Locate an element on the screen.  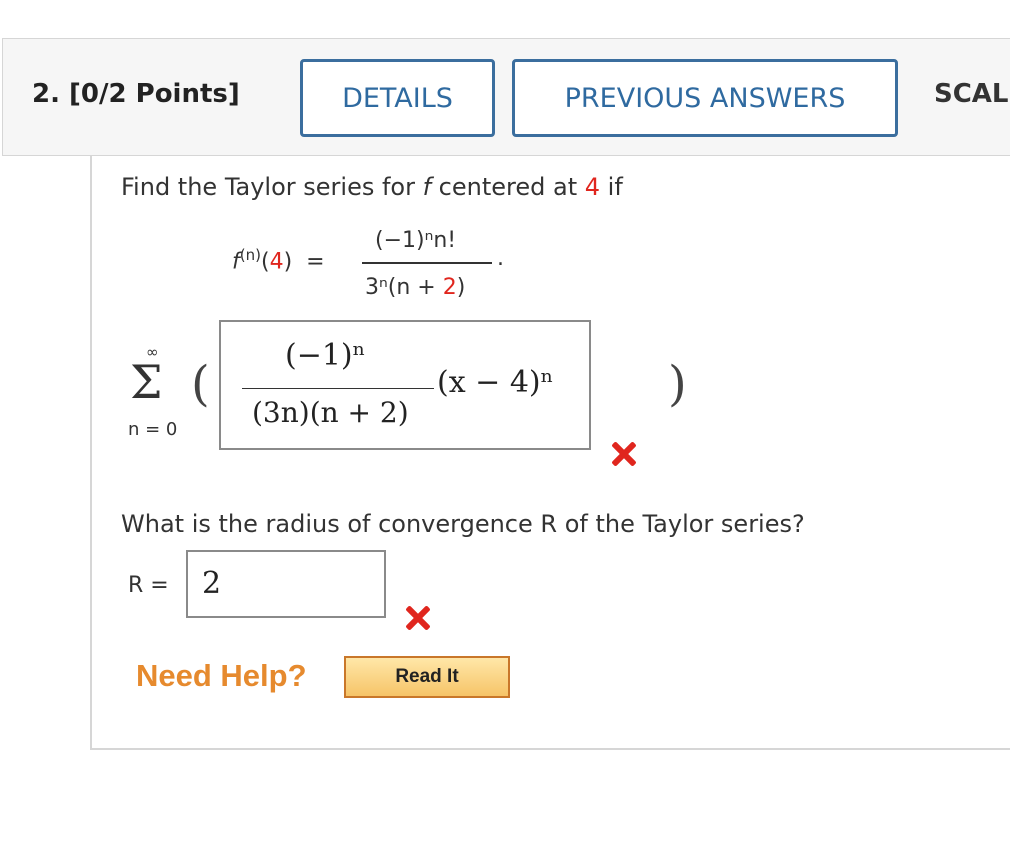
formula-lhs: f(n)(4) = is located at coordinates (278, 260).